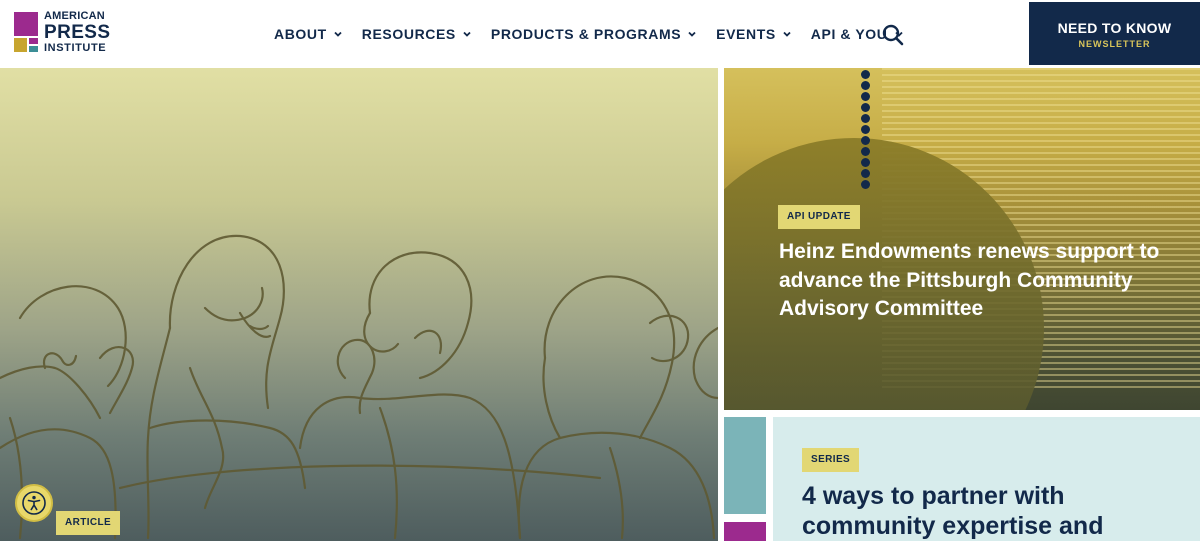 Image resolution: width=1200 pixels, height=541 pixels. Describe the element at coordinates (88, 523) in the screenshot. I see `article-tag: ARTICLE` at that location.